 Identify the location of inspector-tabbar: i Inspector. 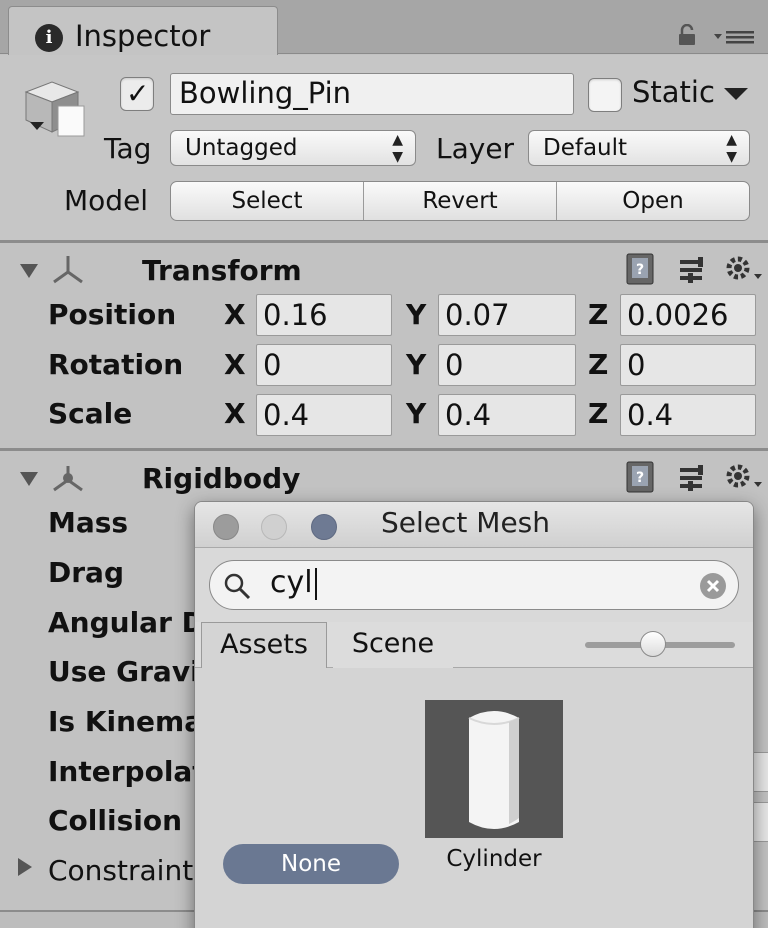
(384, 27).